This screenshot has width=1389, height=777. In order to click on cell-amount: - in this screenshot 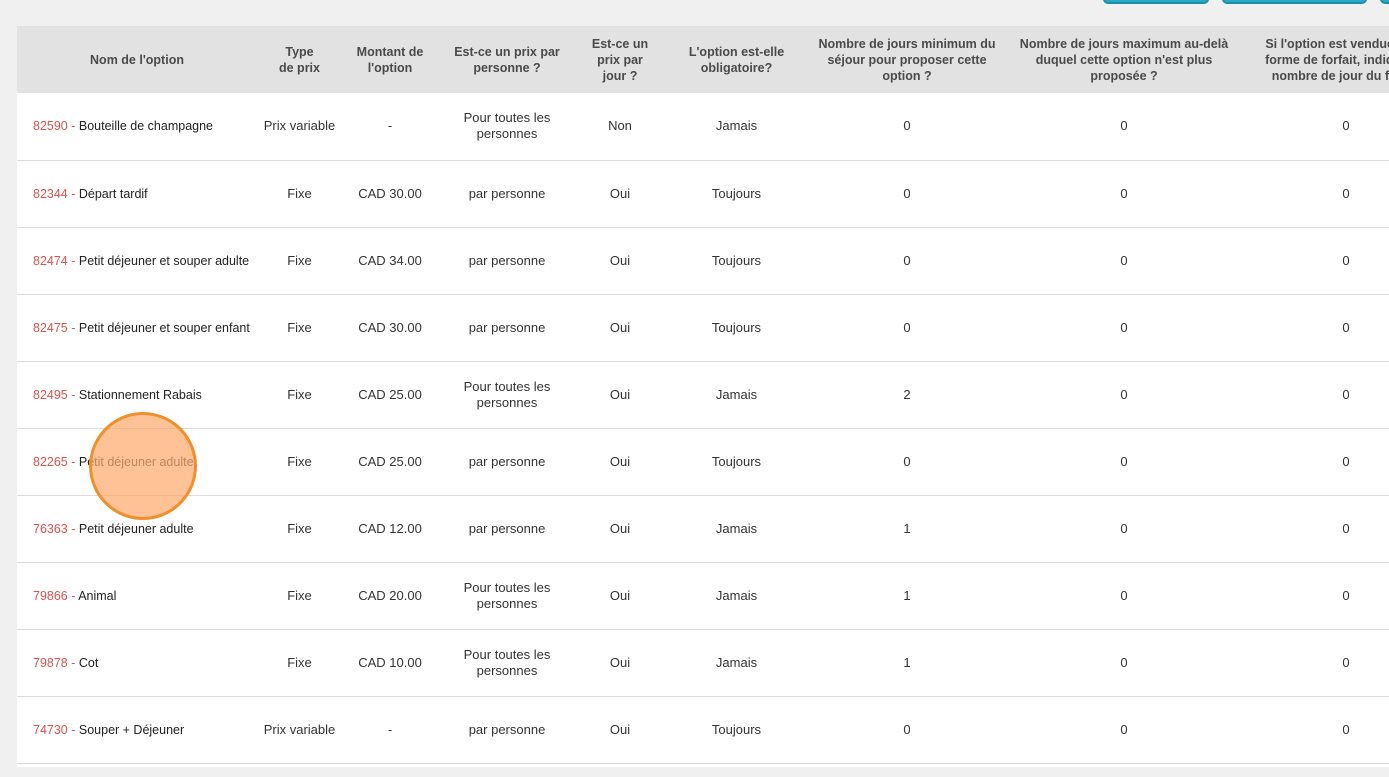, I will do `click(390, 127)`.